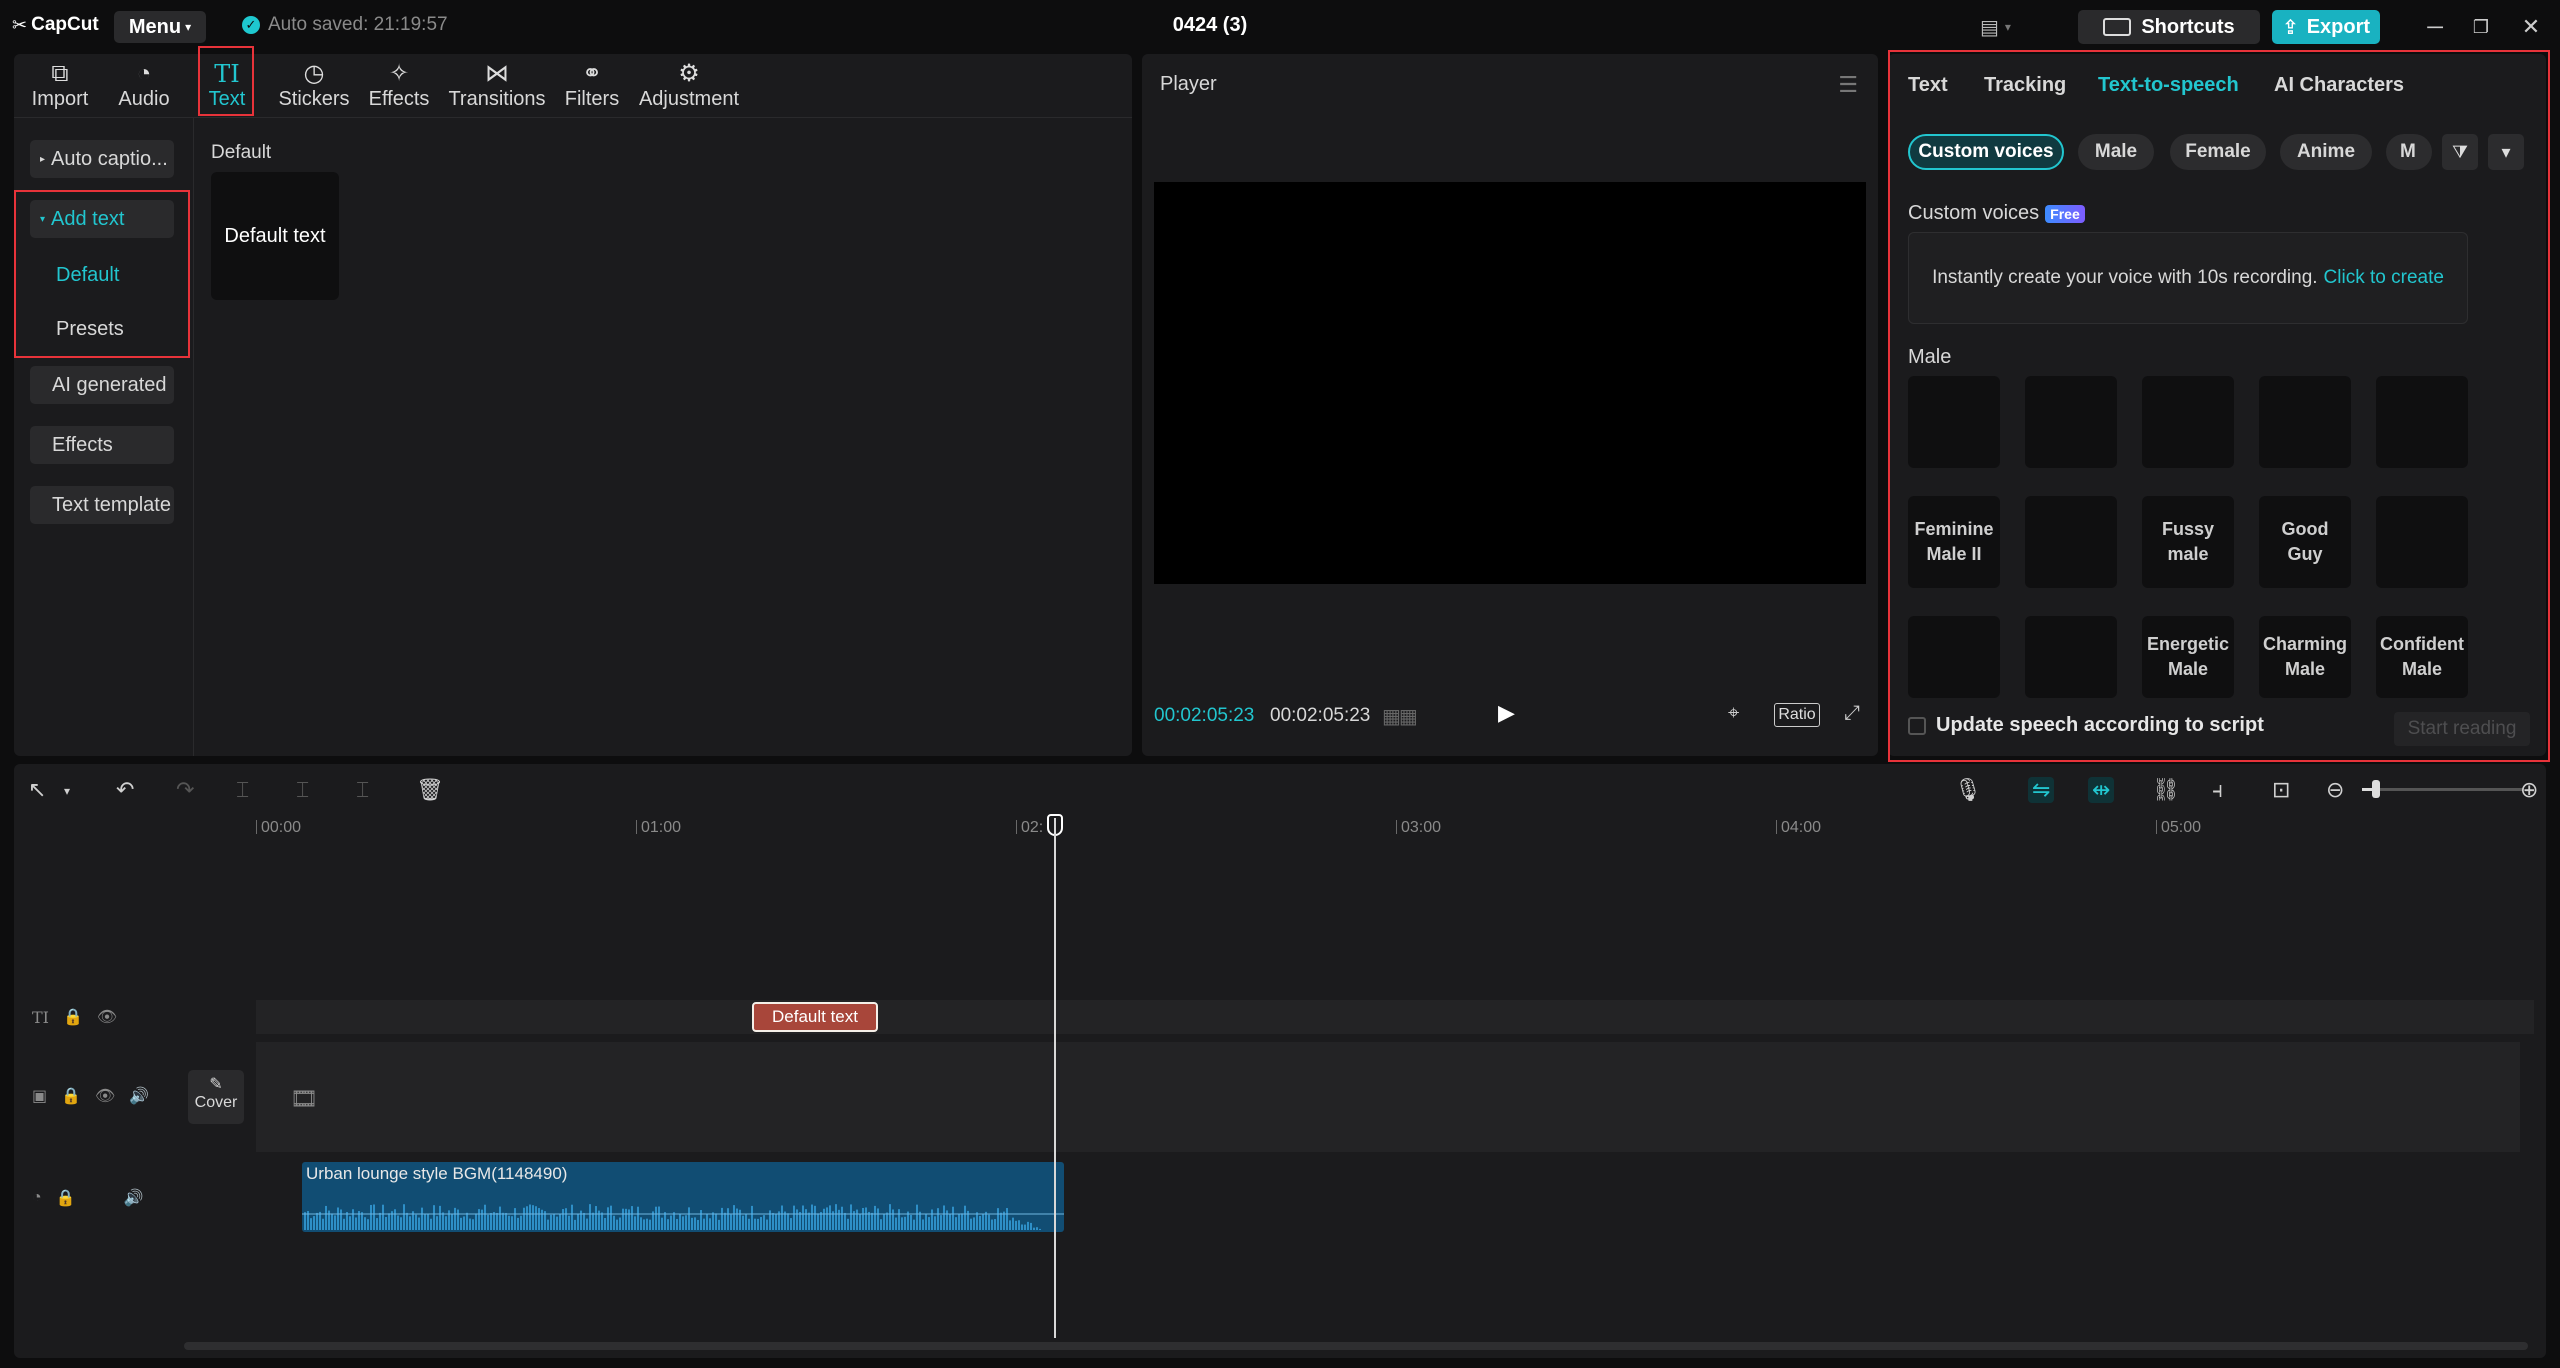 This screenshot has width=2560, height=1368. Describe the element at coordinates (1210, 25) in the screenshot. I see `project-title: 0424 (3)` at that location.